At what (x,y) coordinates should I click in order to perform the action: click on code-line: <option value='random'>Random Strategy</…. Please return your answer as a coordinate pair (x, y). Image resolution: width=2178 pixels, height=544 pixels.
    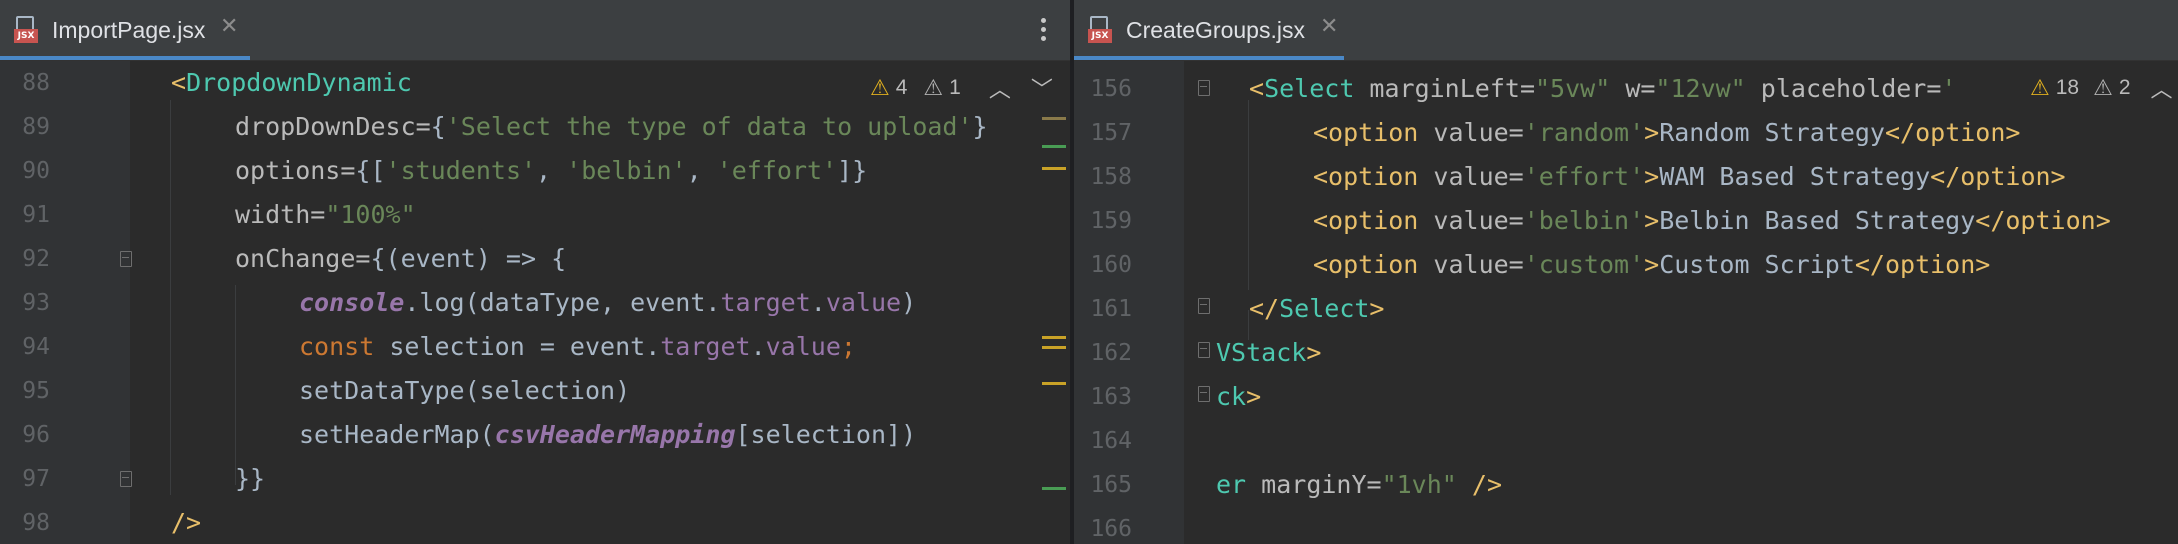
    Looking at the image, I should click on (1667, 132).